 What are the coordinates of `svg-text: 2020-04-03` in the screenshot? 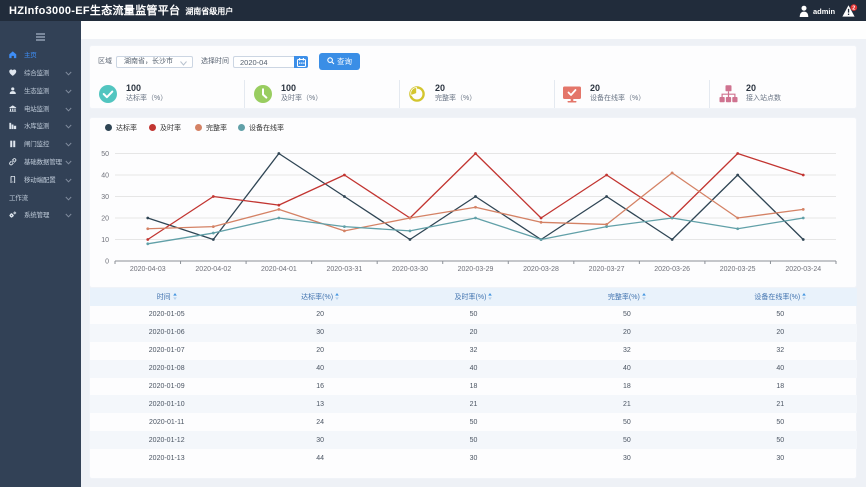 It's located at (148, 269).